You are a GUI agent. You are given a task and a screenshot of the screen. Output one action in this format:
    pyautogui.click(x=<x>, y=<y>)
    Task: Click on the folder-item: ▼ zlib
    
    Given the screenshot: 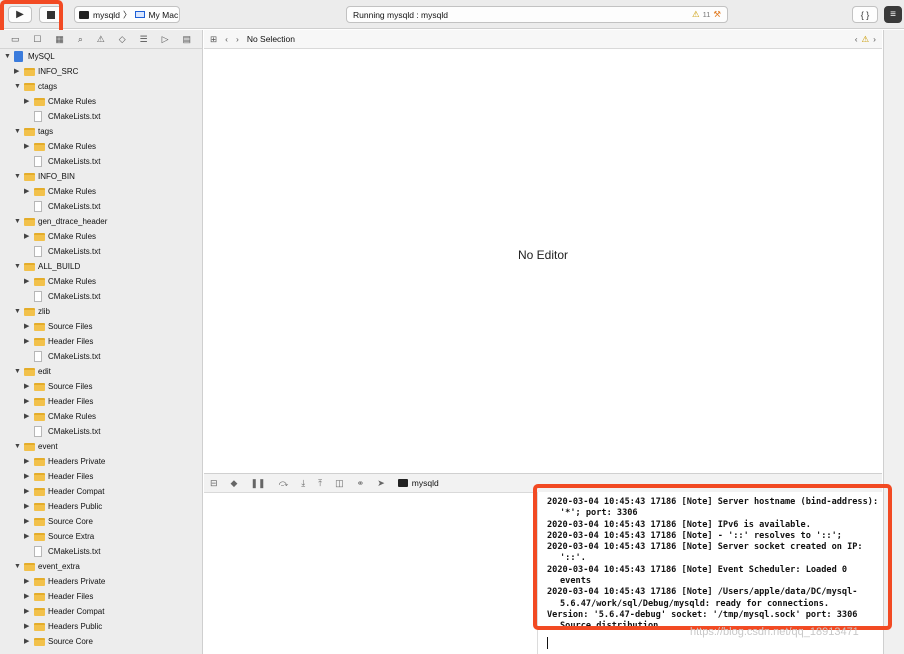 What is the action you would take?
    pyautogui.click(x=101, y=311)
    